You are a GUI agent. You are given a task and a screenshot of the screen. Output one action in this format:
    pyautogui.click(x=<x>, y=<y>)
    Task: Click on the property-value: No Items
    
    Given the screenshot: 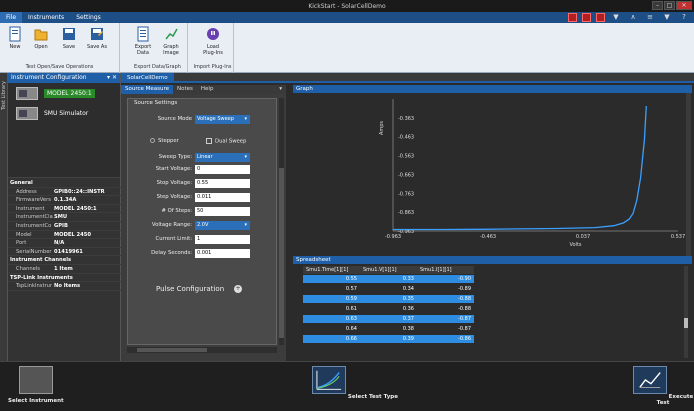 What is the action you would take?
    pyautogui.click(x=67, y=286)
    